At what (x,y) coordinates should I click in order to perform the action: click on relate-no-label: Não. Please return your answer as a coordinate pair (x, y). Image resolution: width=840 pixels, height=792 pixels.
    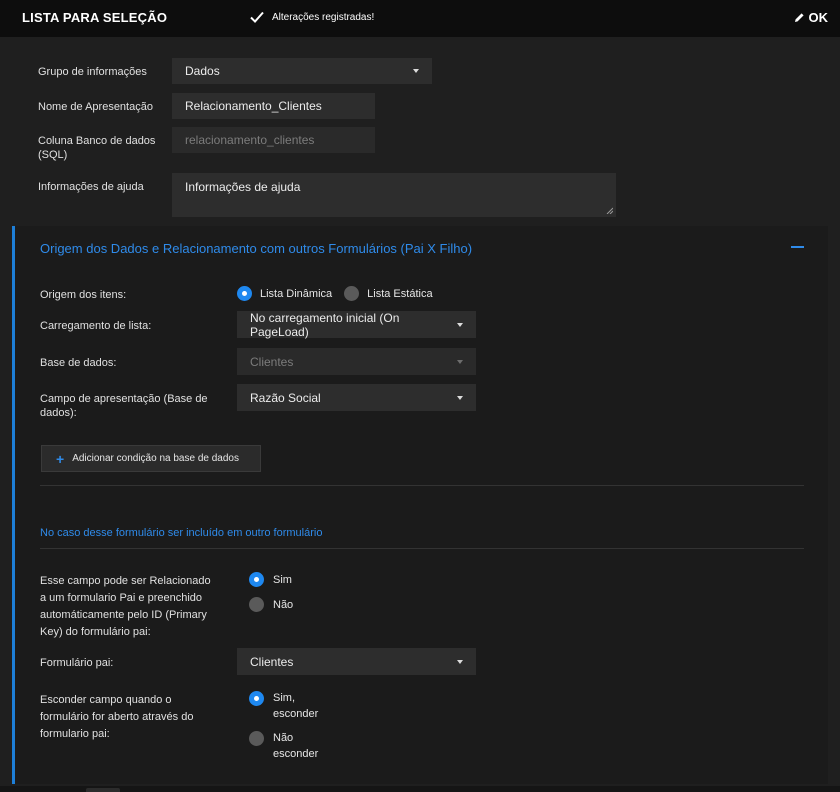
    Looking at the image, I should click on (283, 605).